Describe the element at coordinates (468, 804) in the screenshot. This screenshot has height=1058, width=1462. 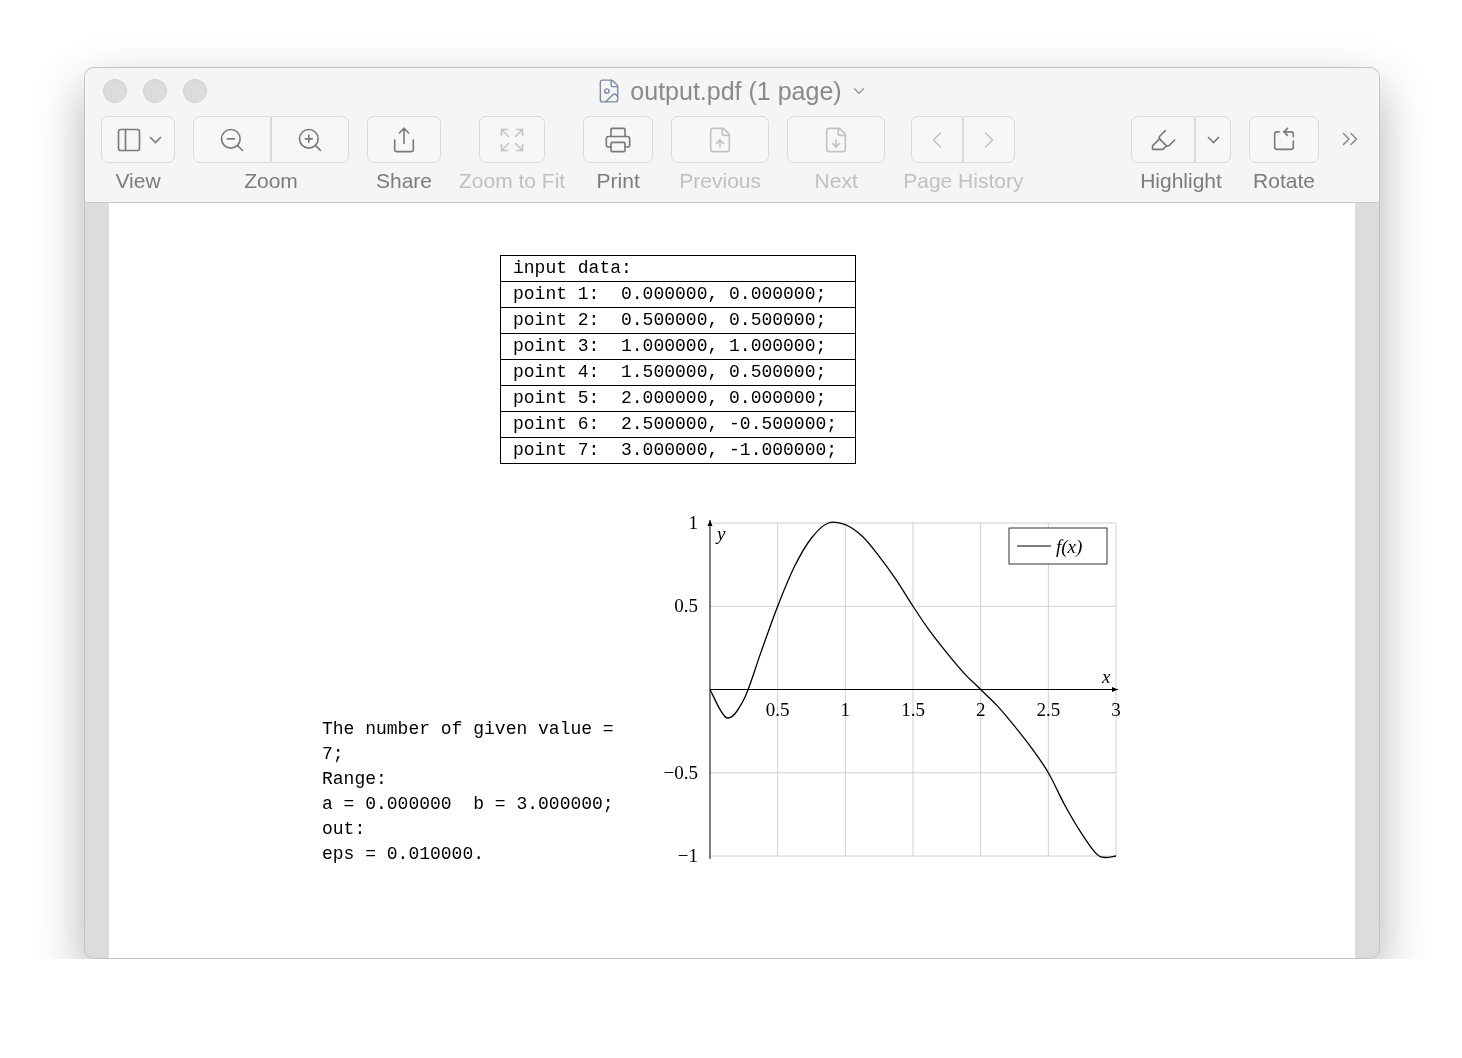
I see `output-text: a = 0.000000 b = 3.000000;` at that location.